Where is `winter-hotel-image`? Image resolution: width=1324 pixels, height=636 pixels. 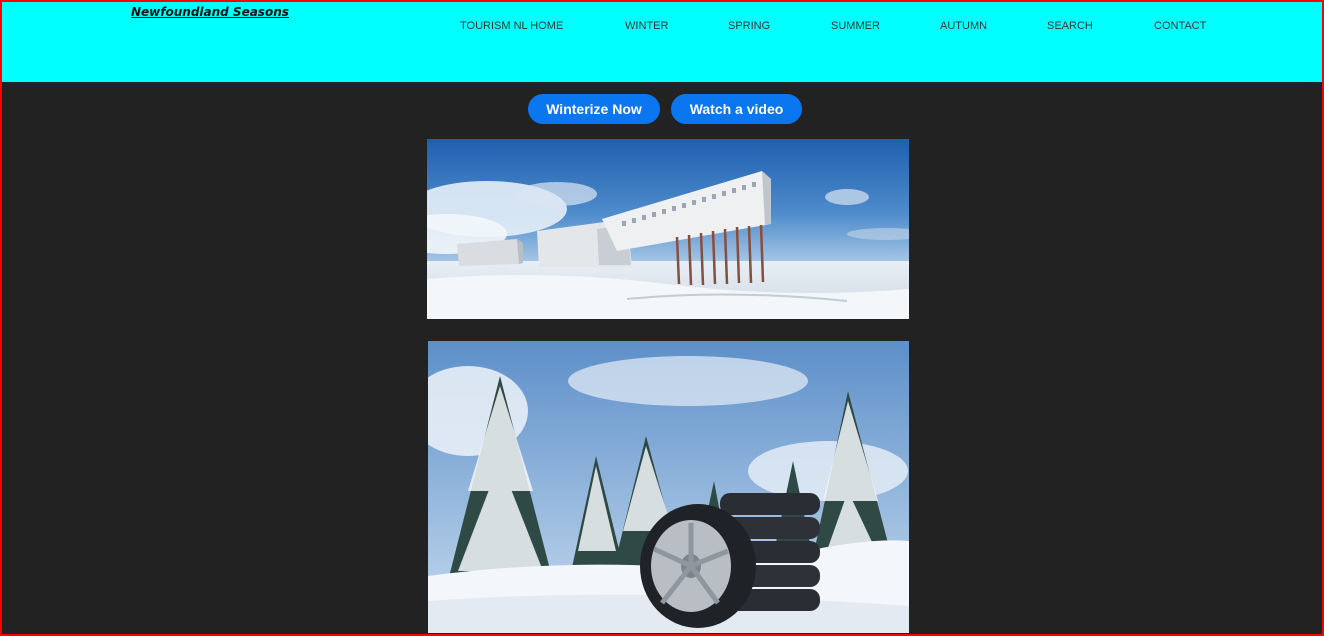 winter-hotel-image is located at coordinates (668, 229).